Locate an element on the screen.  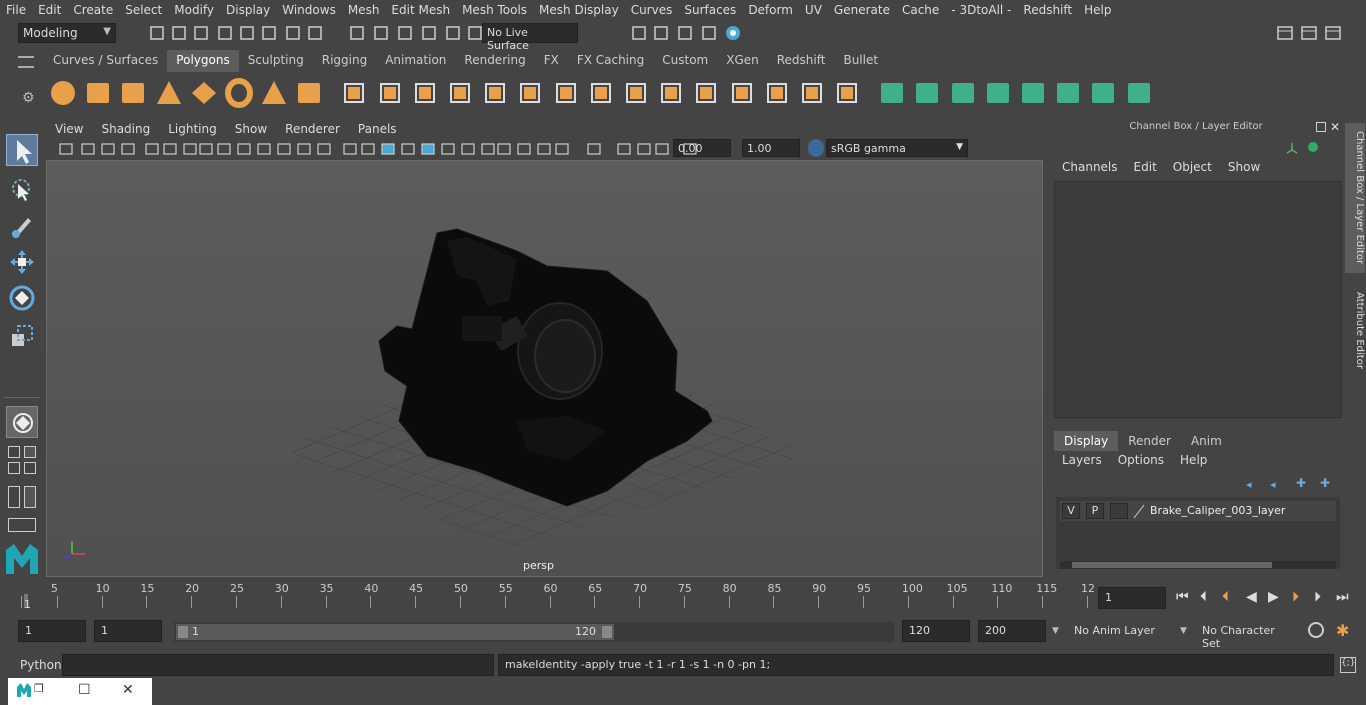
merge-icon is located at coordinates (777, 93).